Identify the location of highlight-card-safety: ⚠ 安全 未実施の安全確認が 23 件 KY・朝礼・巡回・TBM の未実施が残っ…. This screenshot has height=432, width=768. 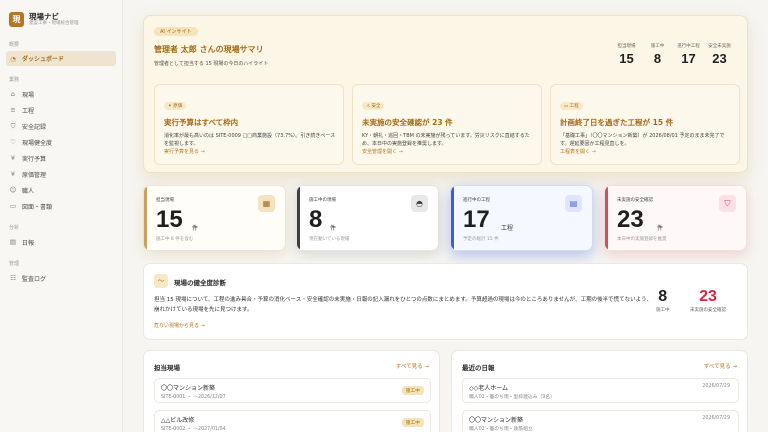
(447, 124).